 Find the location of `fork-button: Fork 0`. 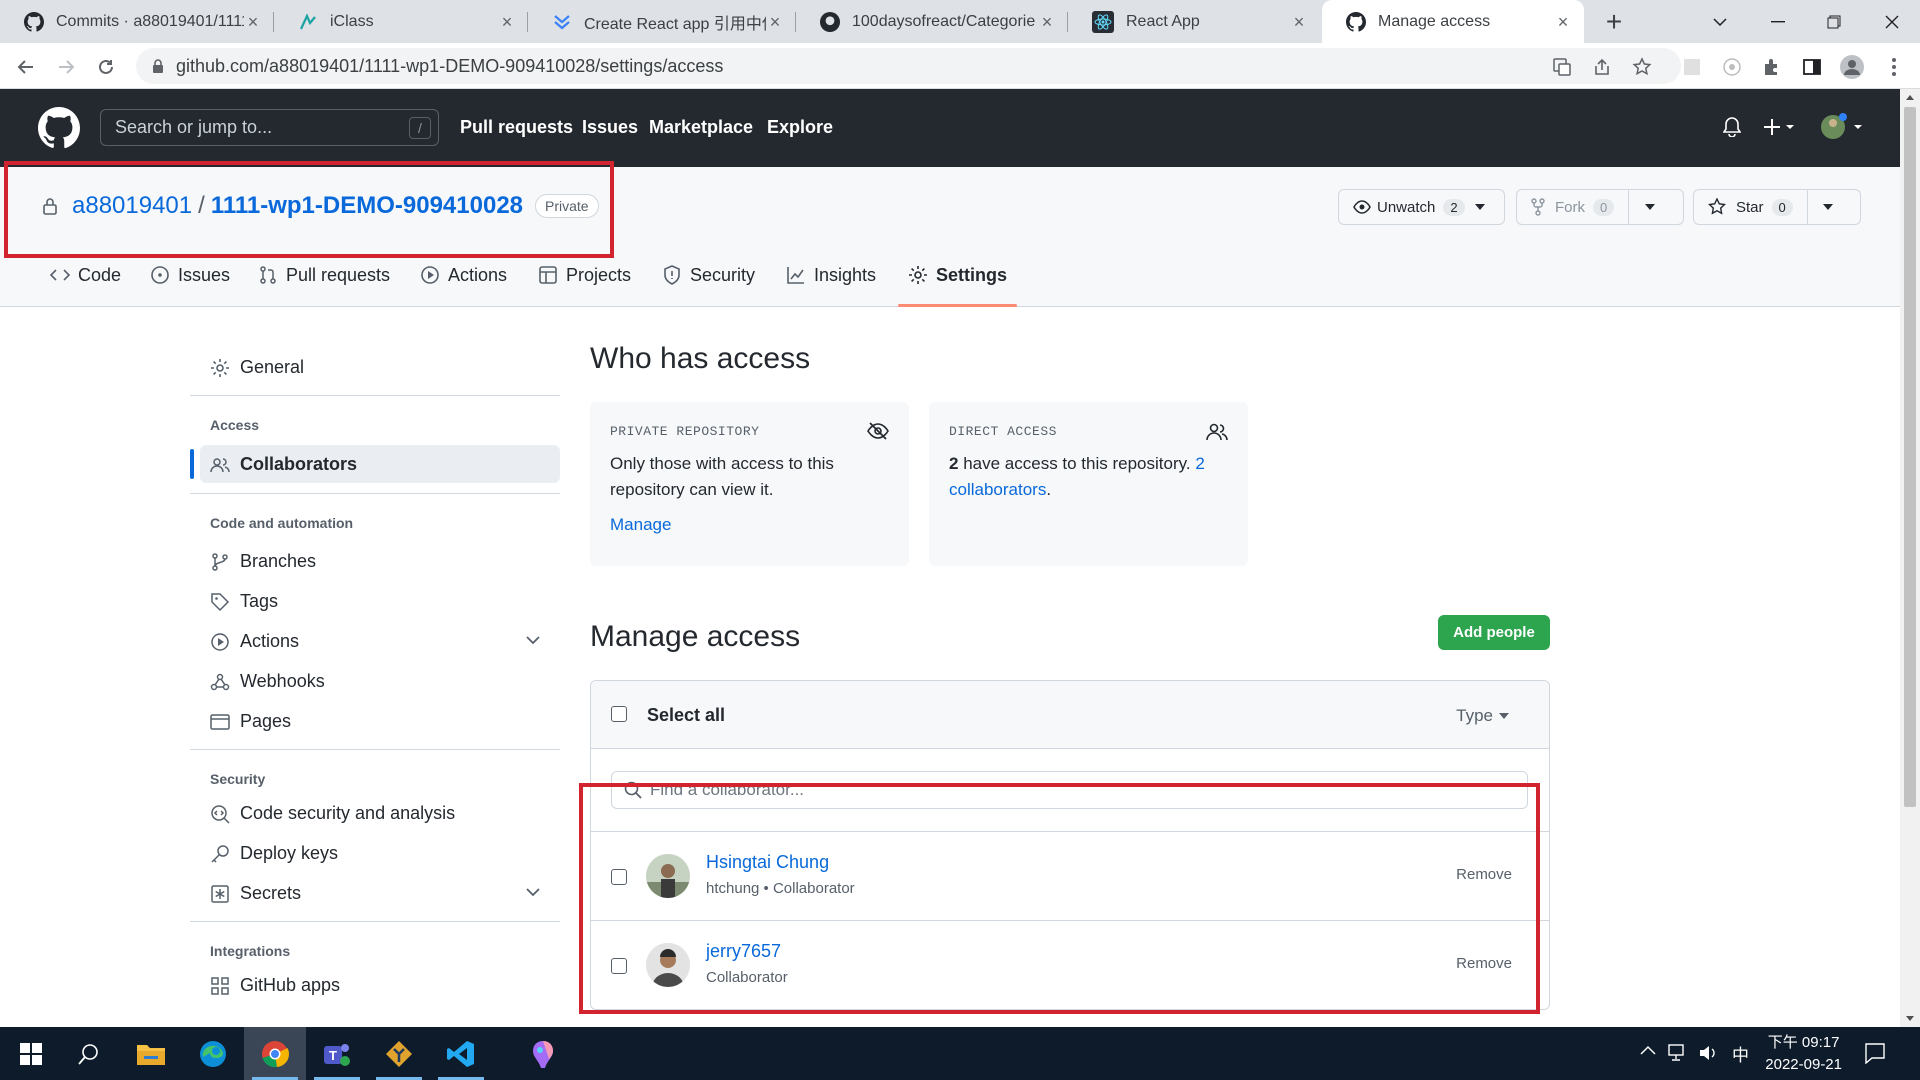

fork-button: Fork 0 is located at coordinates (1600, 207).